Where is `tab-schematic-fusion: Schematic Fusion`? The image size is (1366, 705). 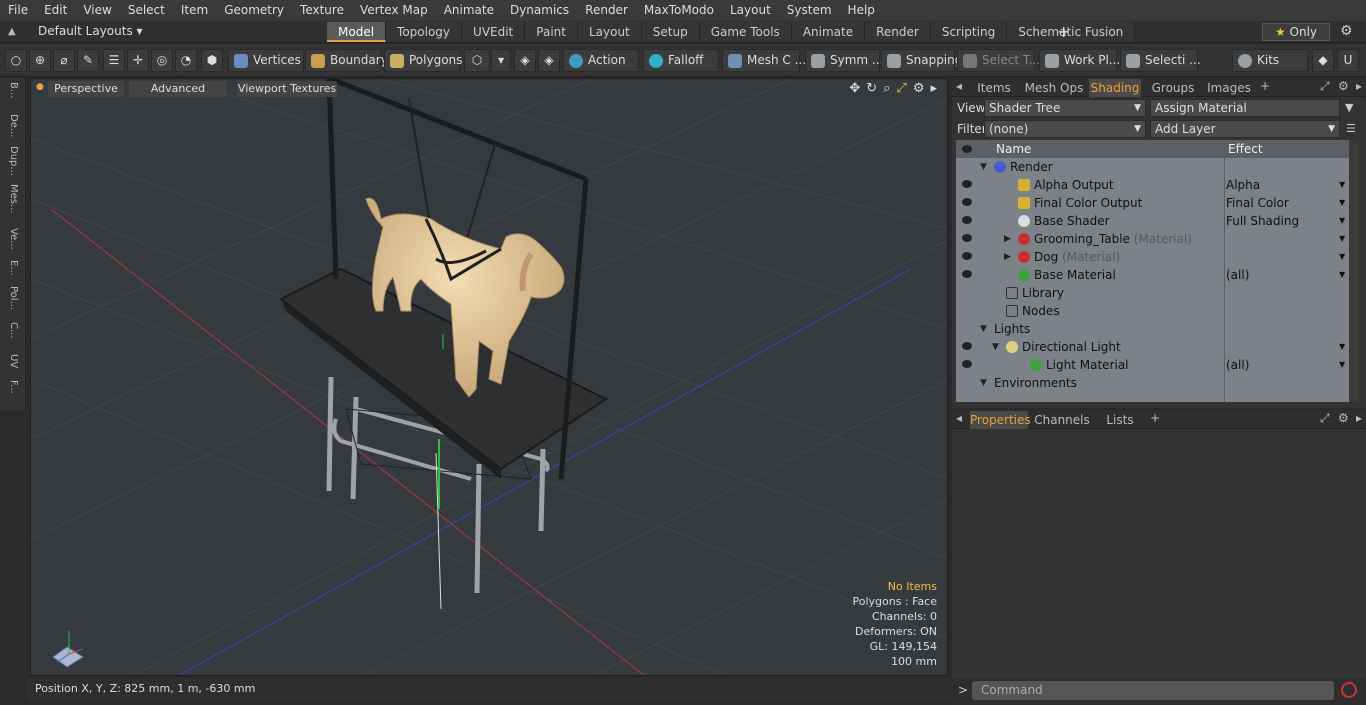
tab-schematic-fusion: Schematic Fusion is located at coordinates (1071, 32).